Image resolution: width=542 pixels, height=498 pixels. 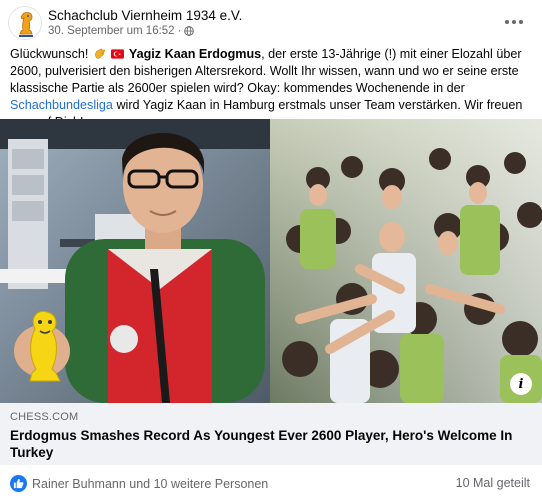 I want to click on info-button: i, so click(x=521, y=384).